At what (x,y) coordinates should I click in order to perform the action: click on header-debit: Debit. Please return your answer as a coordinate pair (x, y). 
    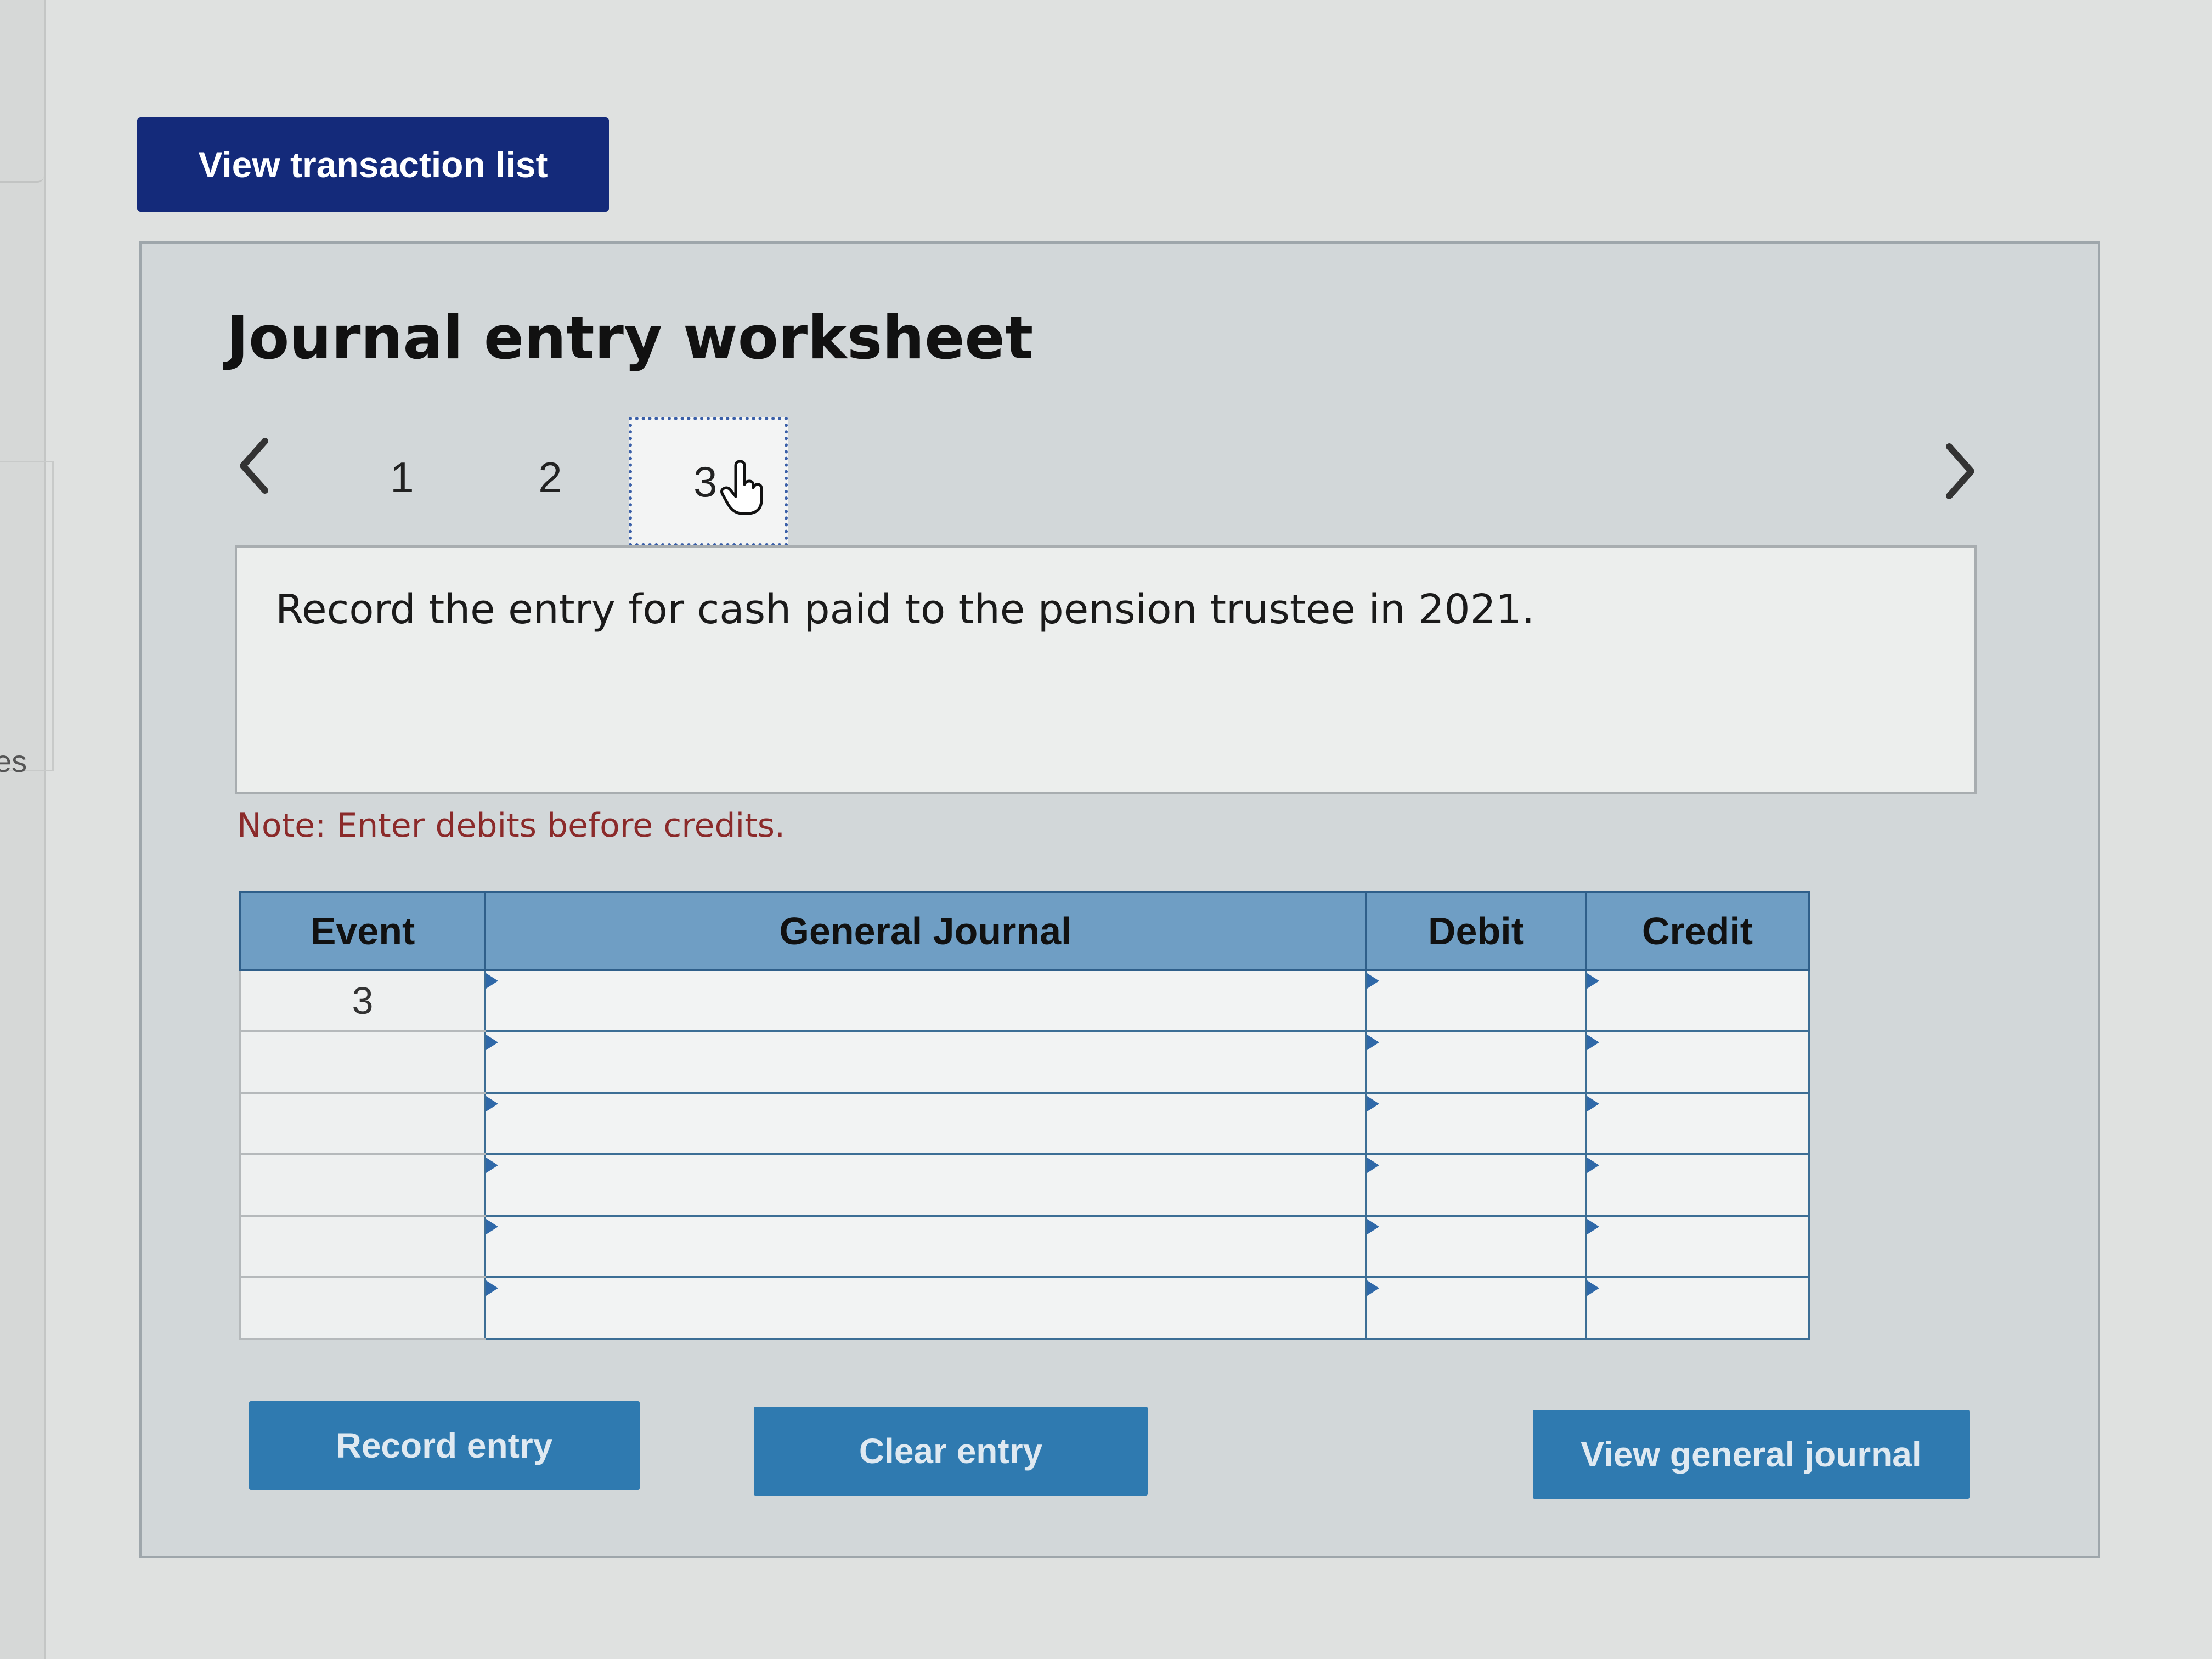
    Looking at the image, I should click on (1476, 931).